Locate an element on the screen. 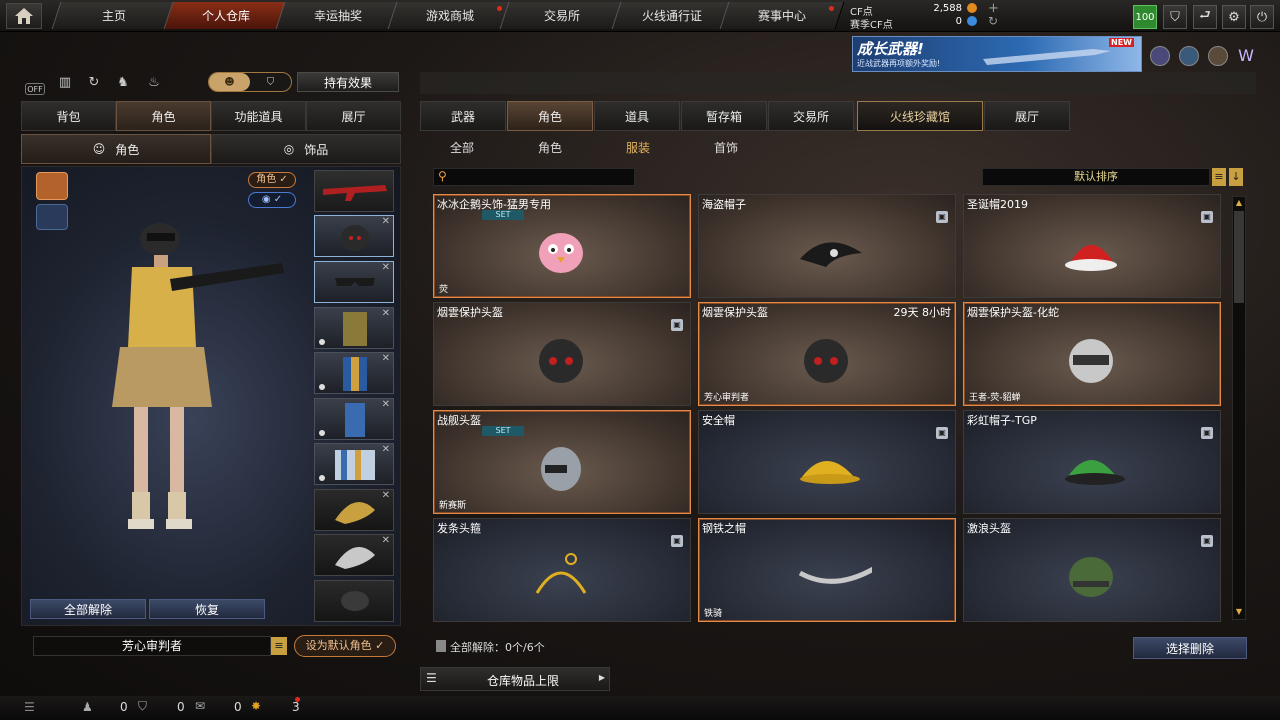 Image resolution: width=1280 pixels, height=720 pixels. menu-icon: ☰ is located at coordinates (29, 707).